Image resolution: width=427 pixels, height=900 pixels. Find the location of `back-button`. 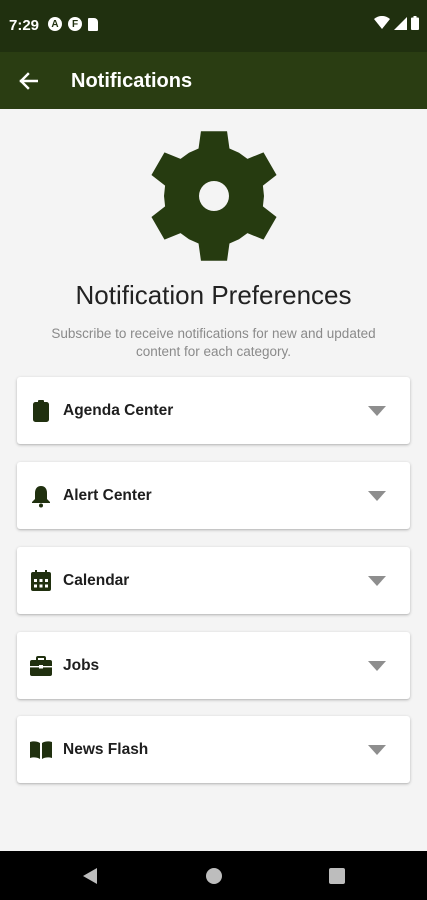

back-button is located at coordinates (28, 81).